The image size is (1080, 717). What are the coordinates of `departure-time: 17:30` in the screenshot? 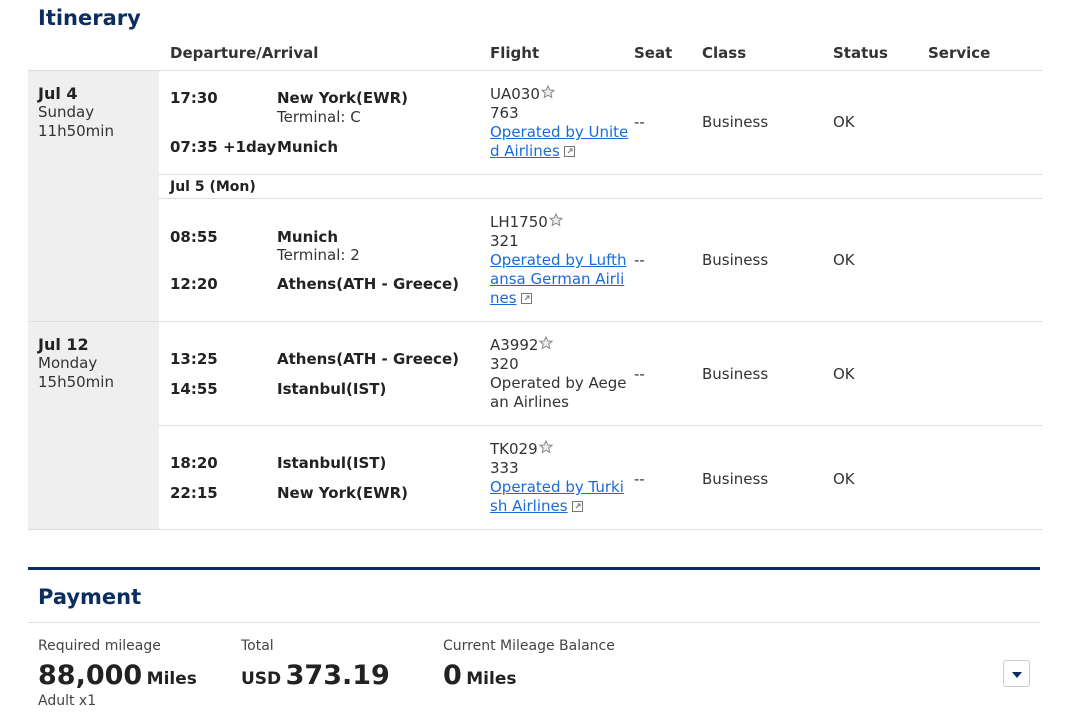 It's located at (194, 98).